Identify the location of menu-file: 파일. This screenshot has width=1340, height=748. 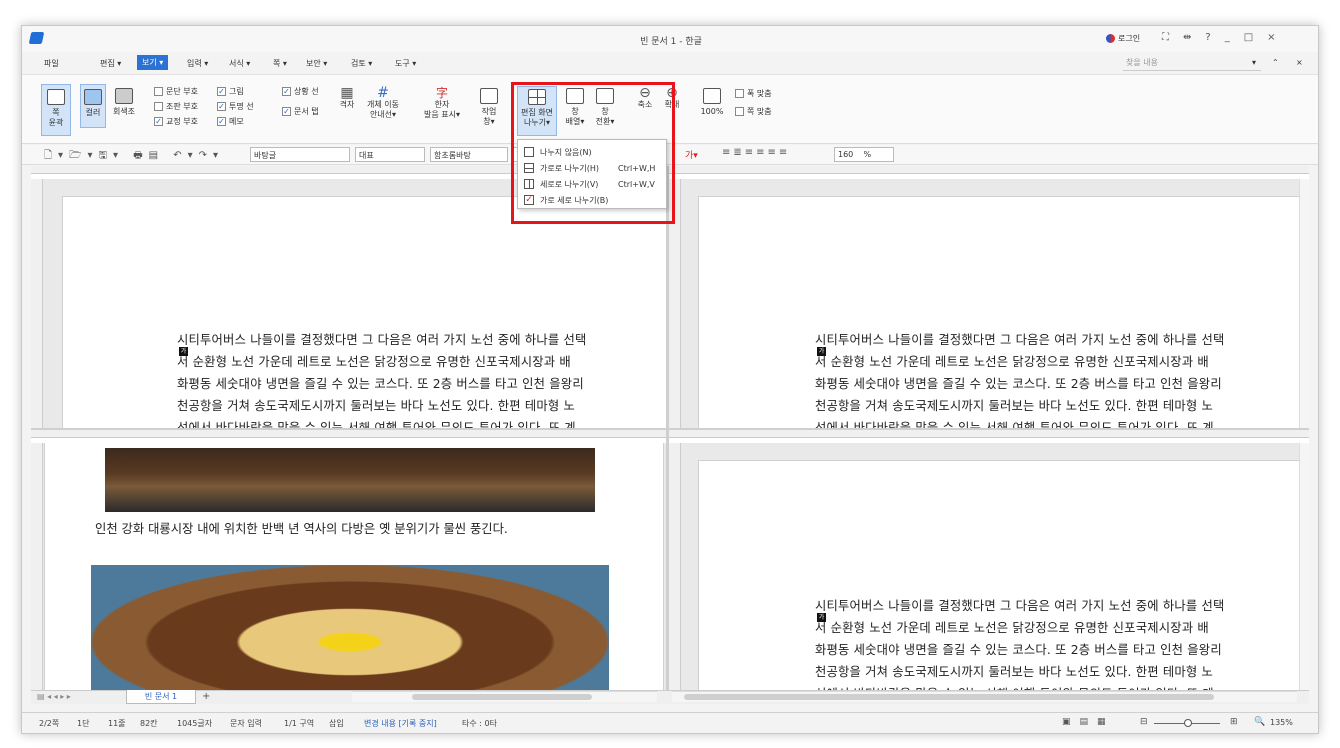
(51, 63).